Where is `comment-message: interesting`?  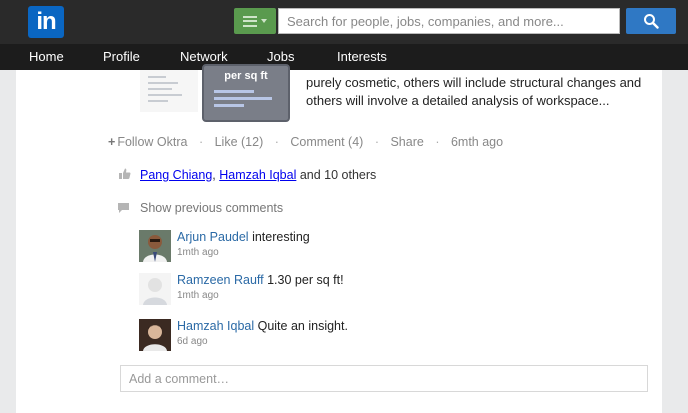
comment-message: interesting is located at coordinates (281, 237).